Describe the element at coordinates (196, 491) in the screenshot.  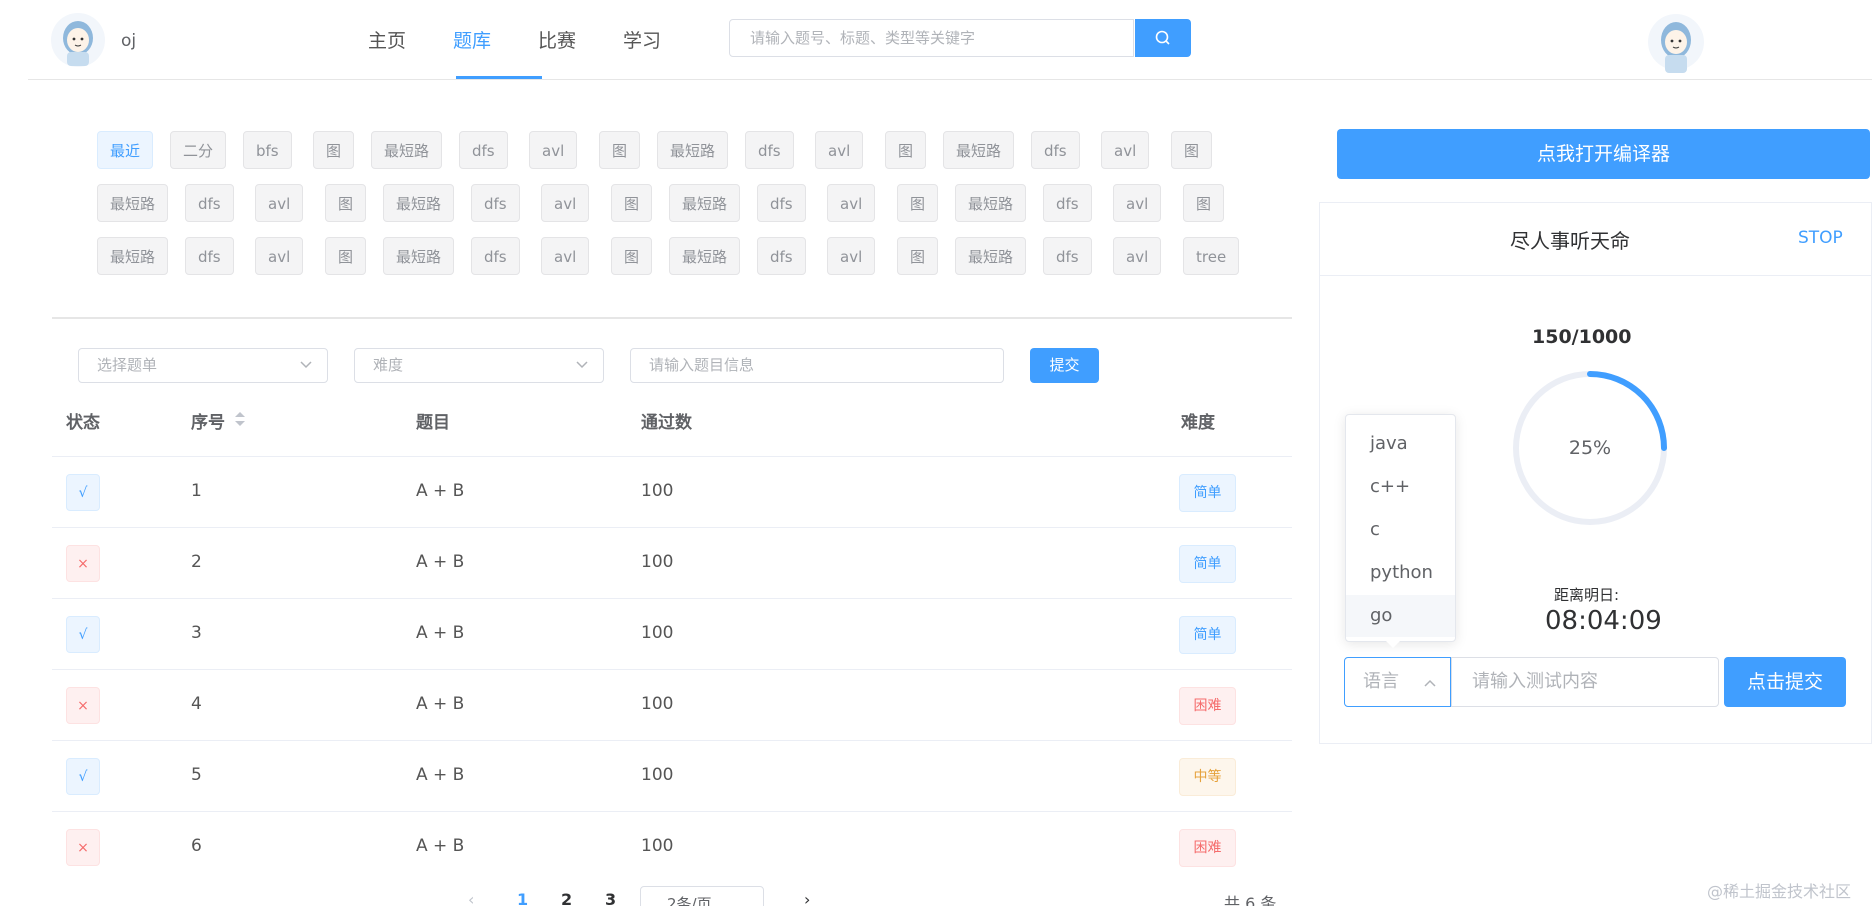
I see `problem-index: 1` at that location.